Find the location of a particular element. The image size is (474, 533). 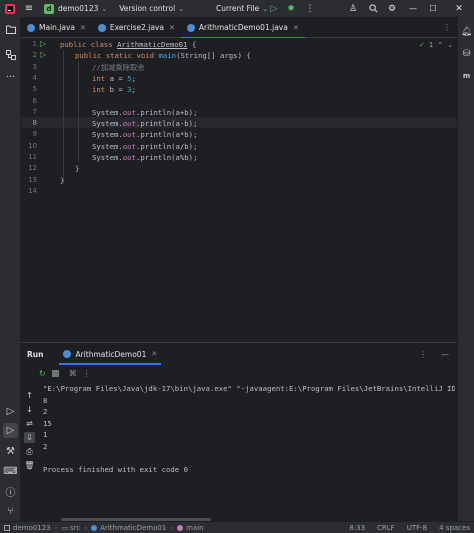

project-folder-icon is located at coordinates (10, 29).